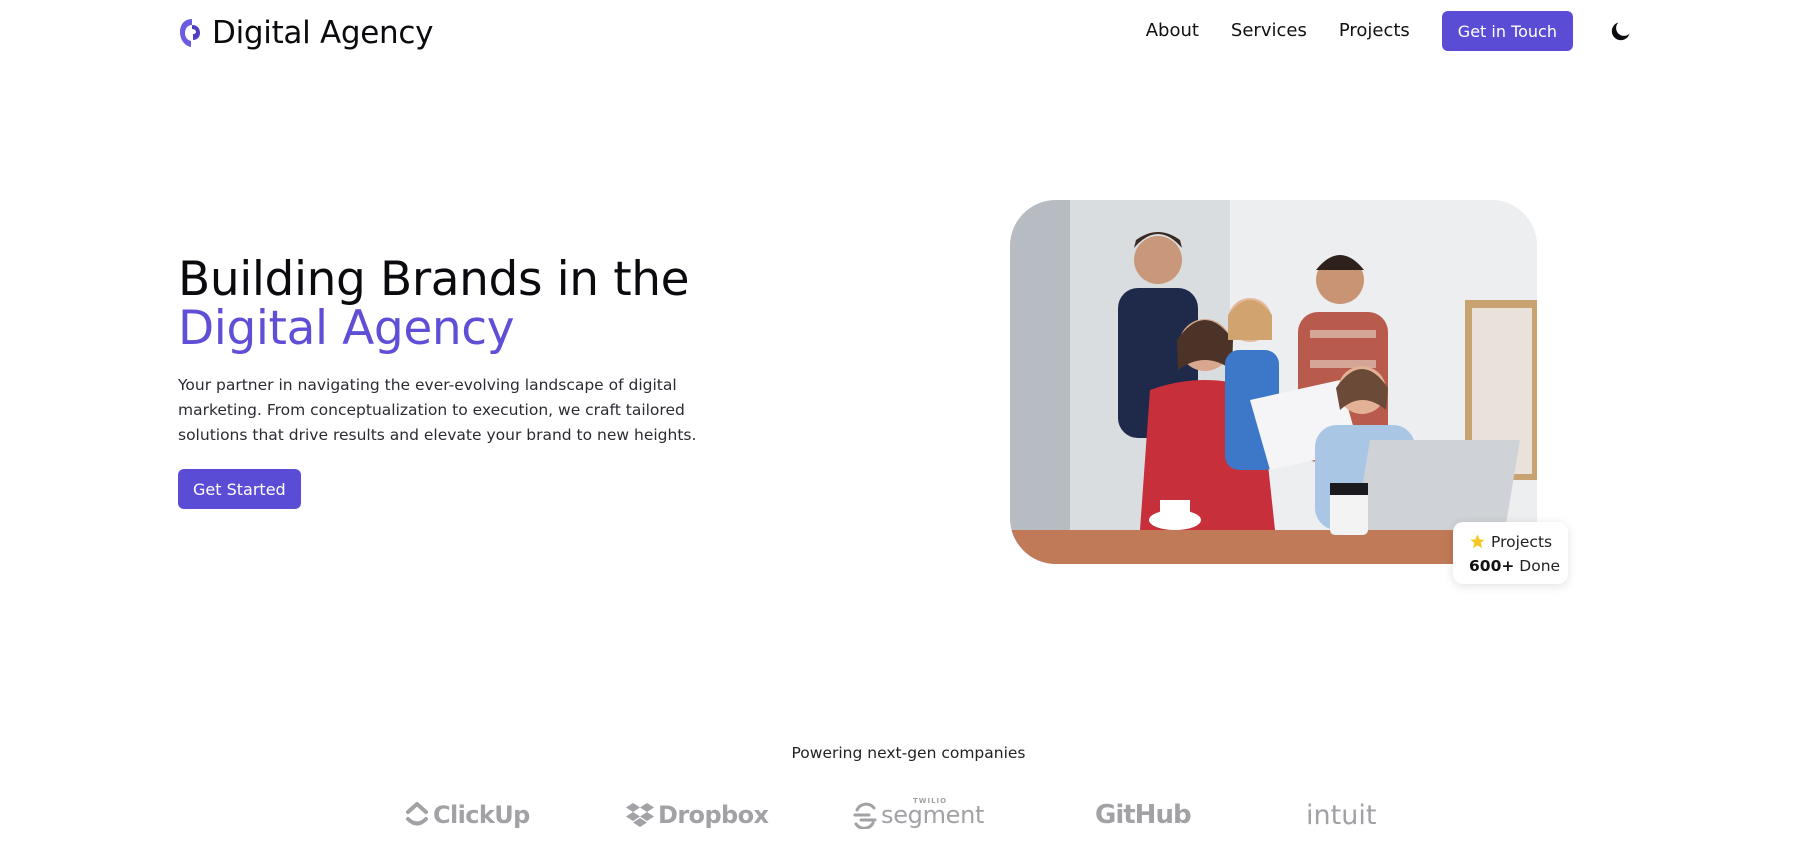  Describe the element at coordinates (640, 815) in the screenshot. I see `dropbox-icon` at that location.